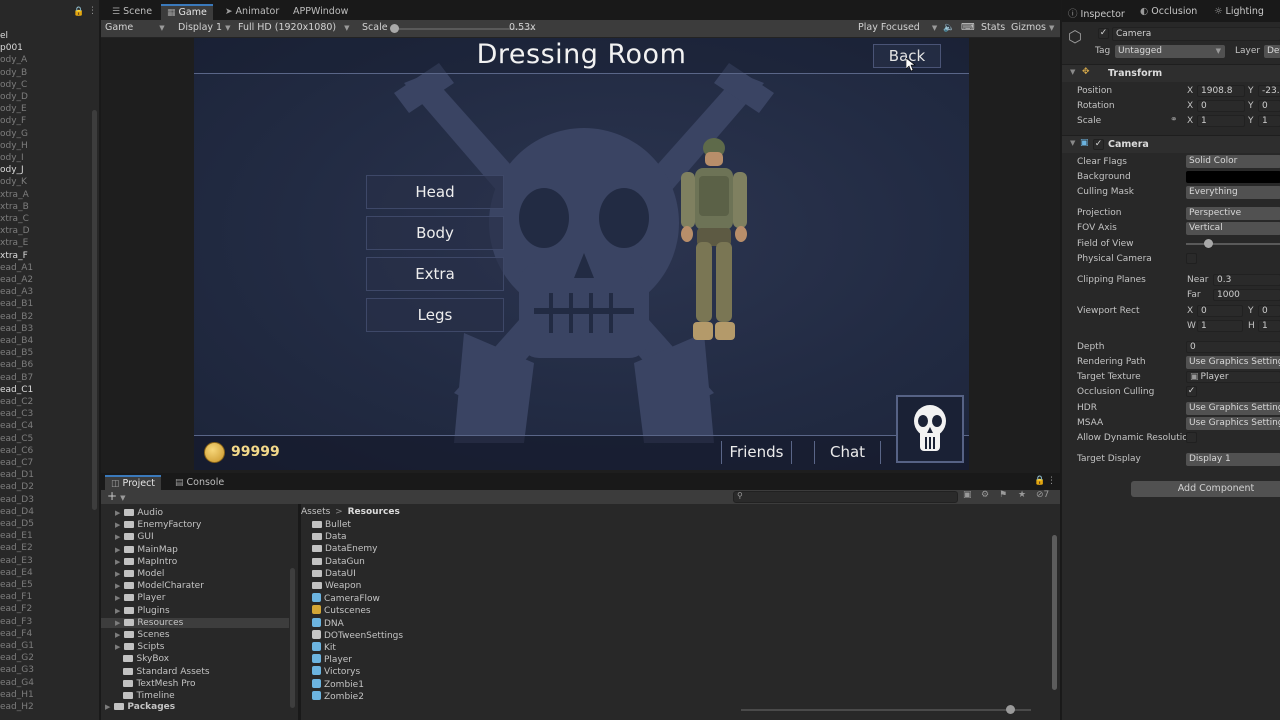  I want to click on hierarchy-item: ead_G4, so click(17, 683).